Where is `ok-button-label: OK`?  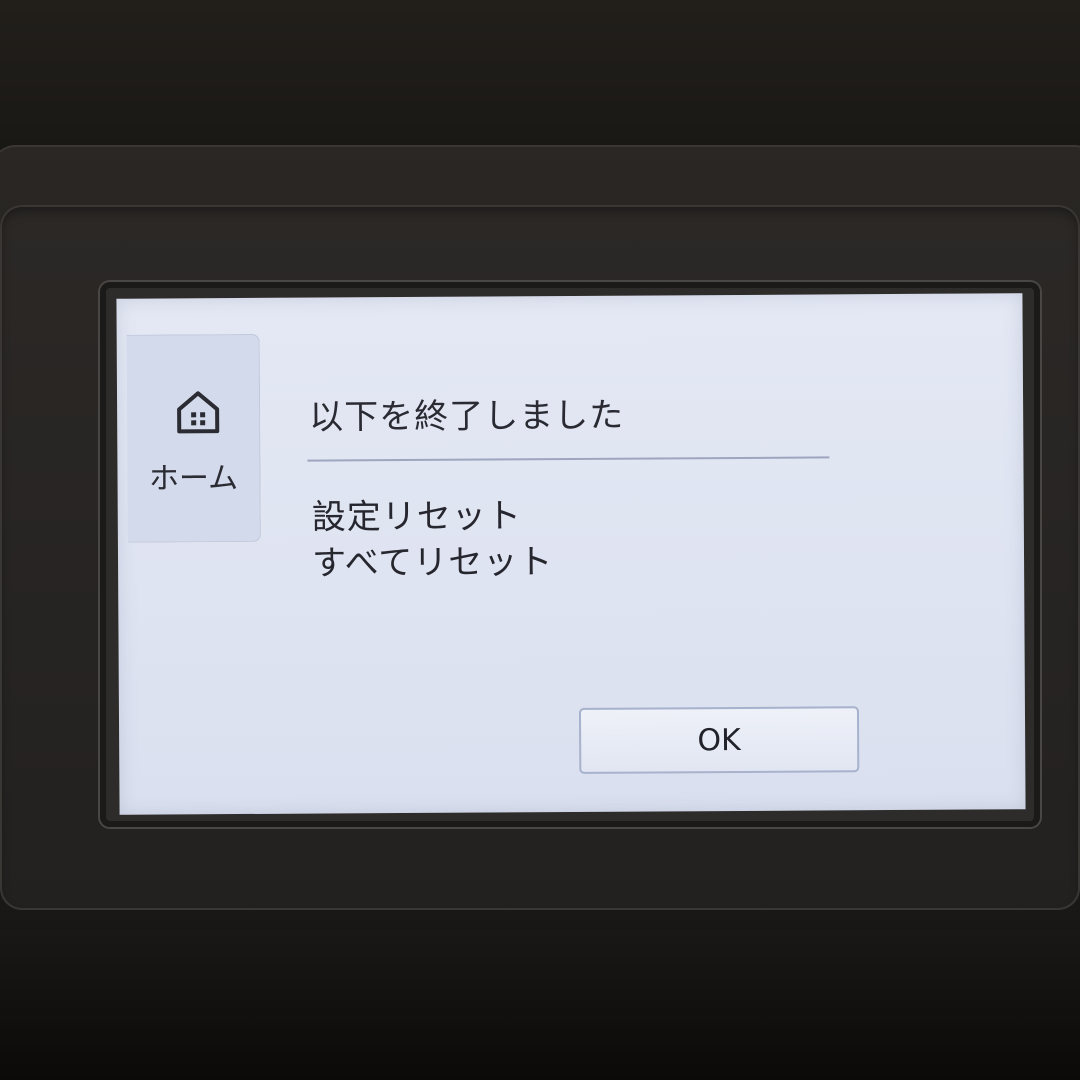
ok-button-label: OK is located at coordinates (719, 740).